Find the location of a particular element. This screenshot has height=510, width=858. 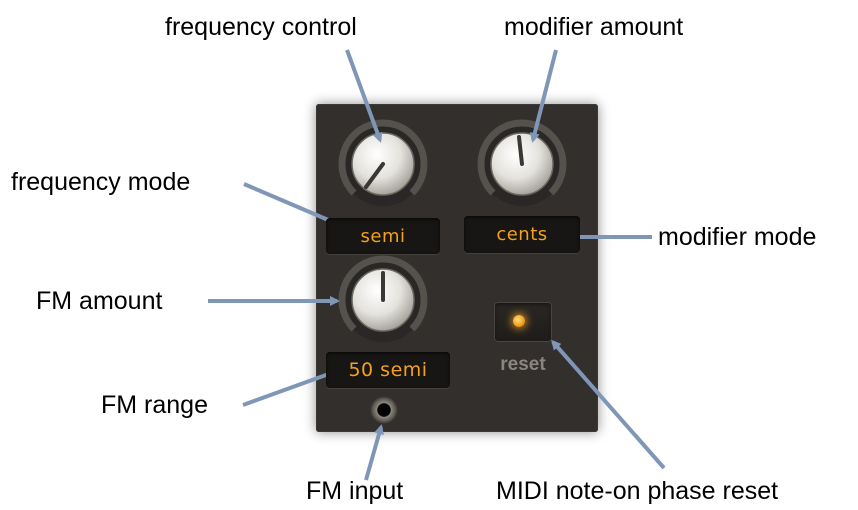

fm-input-jack is located at coordinates (384, 410).